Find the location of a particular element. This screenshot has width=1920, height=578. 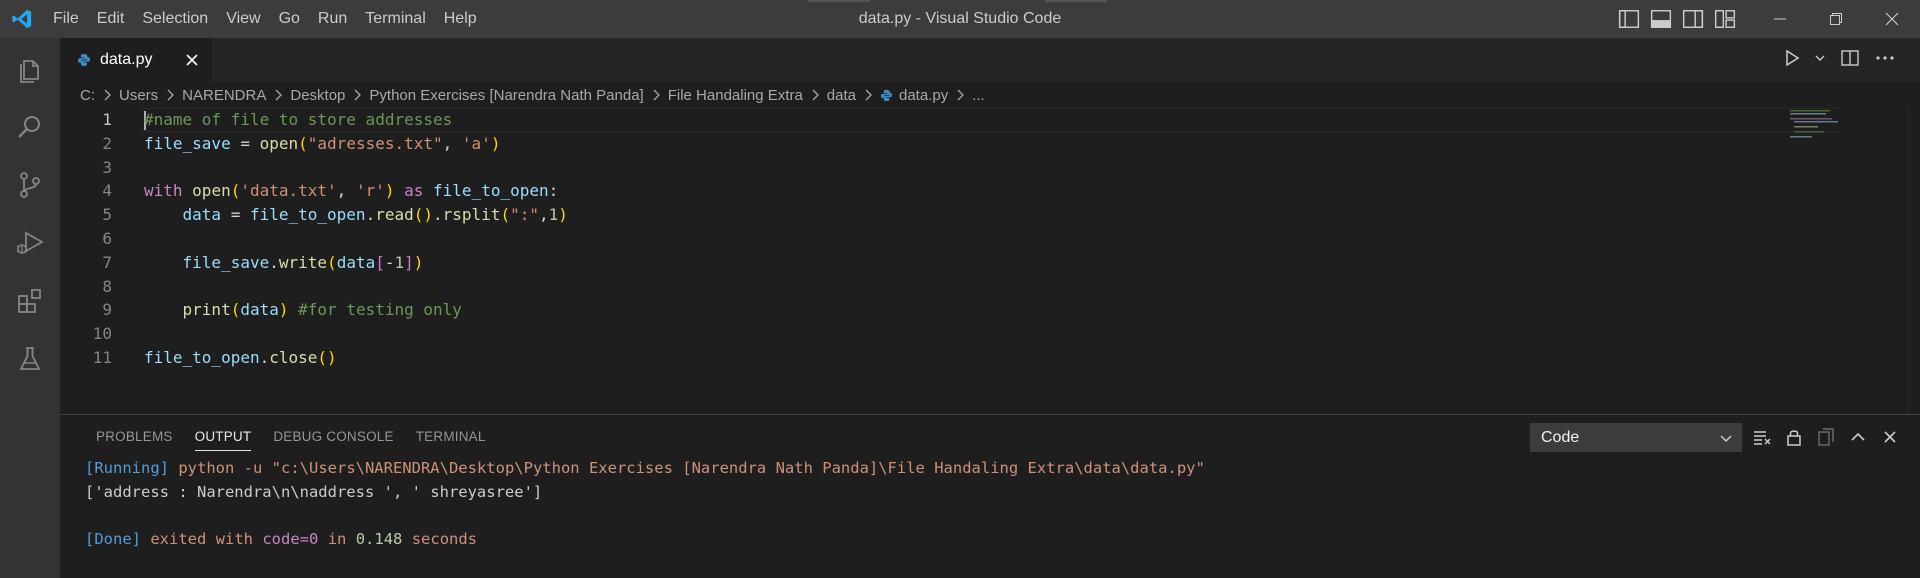

tab-terminal: TERMINAL is located at coordinates (451, 437).